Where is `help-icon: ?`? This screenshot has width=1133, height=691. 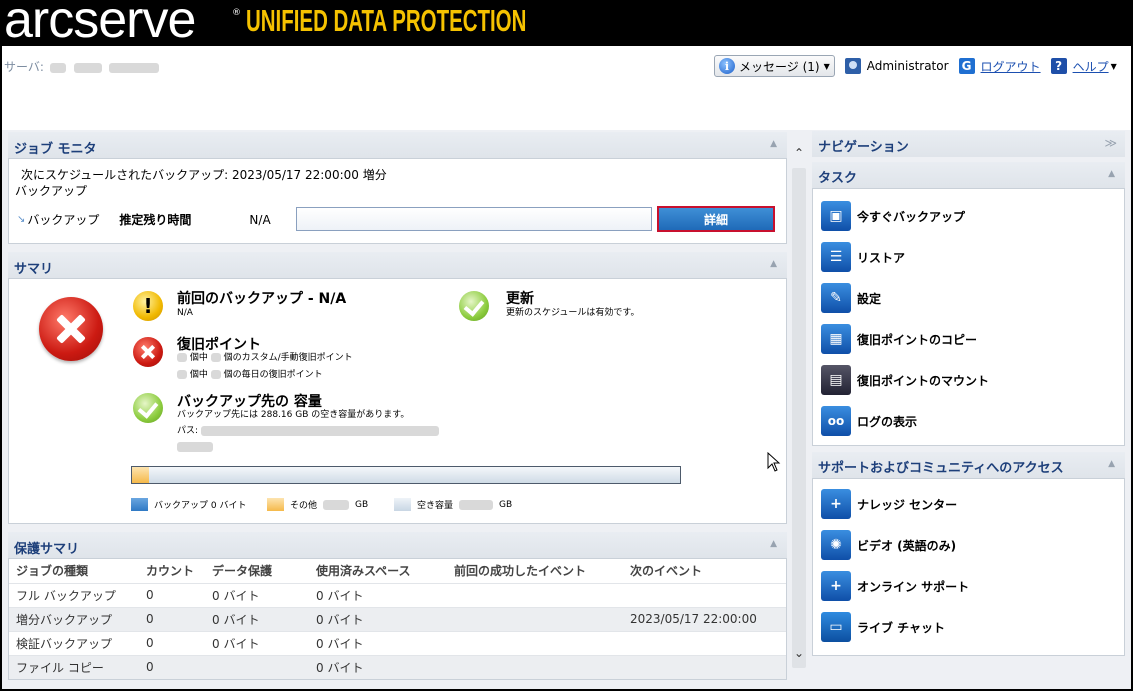 help-icon: ? is located at coordinates (1058, 66).